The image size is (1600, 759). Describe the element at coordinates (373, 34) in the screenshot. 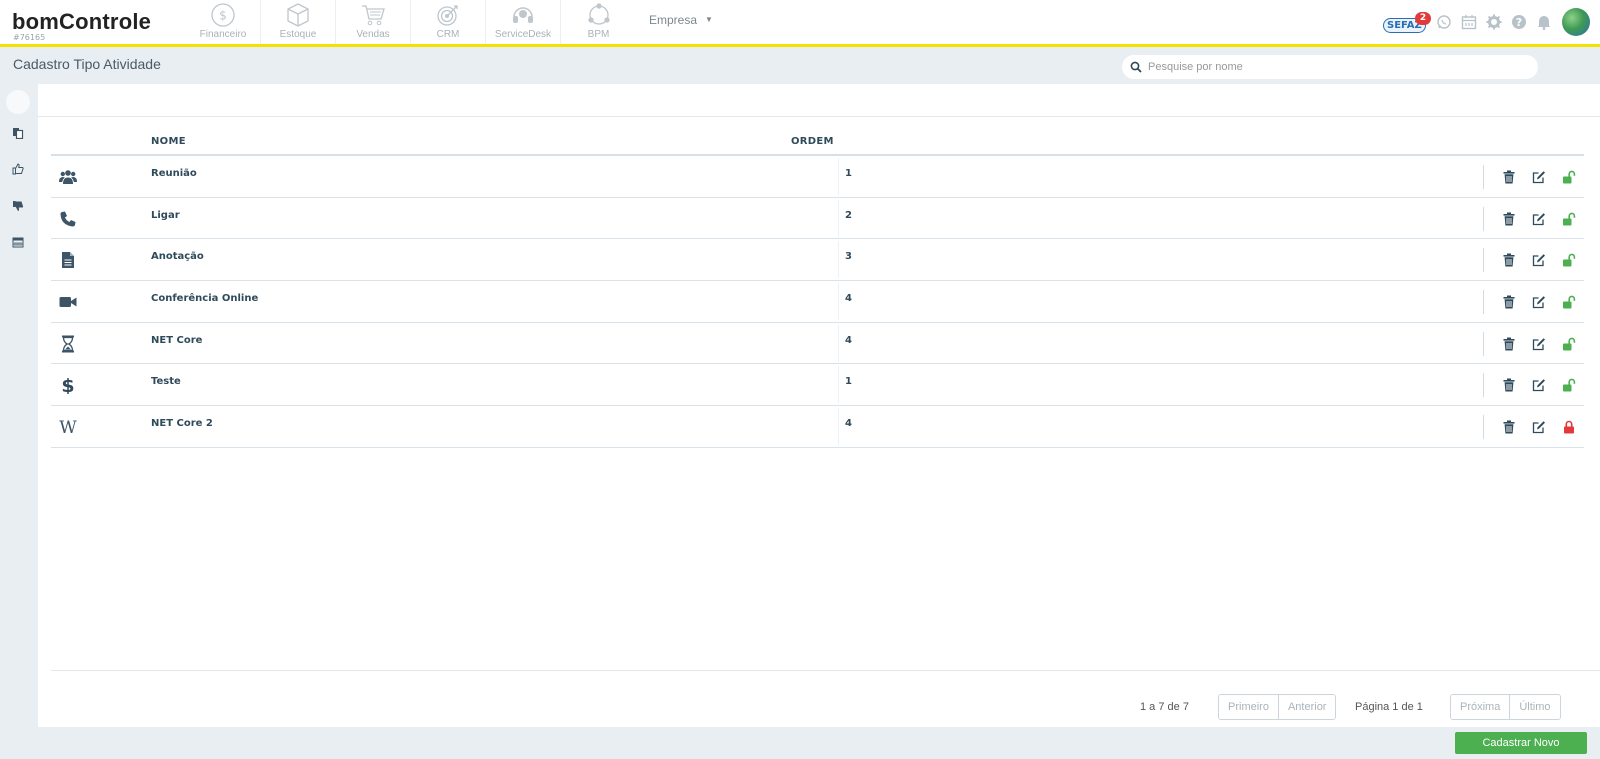

I see `module-label: Vendas` at that location.